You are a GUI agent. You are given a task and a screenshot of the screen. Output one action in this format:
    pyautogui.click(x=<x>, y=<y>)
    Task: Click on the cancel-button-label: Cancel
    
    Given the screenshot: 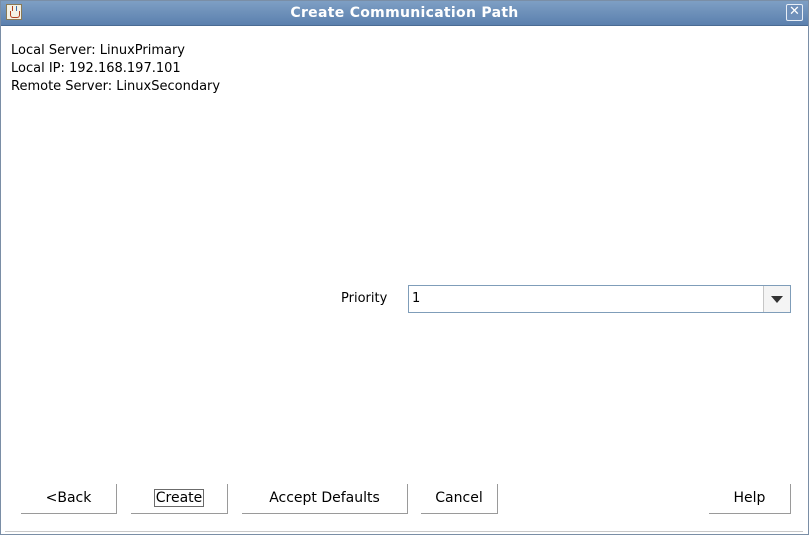 What is the action you would take?
    pyautogui.click(x=459, y=498)
    